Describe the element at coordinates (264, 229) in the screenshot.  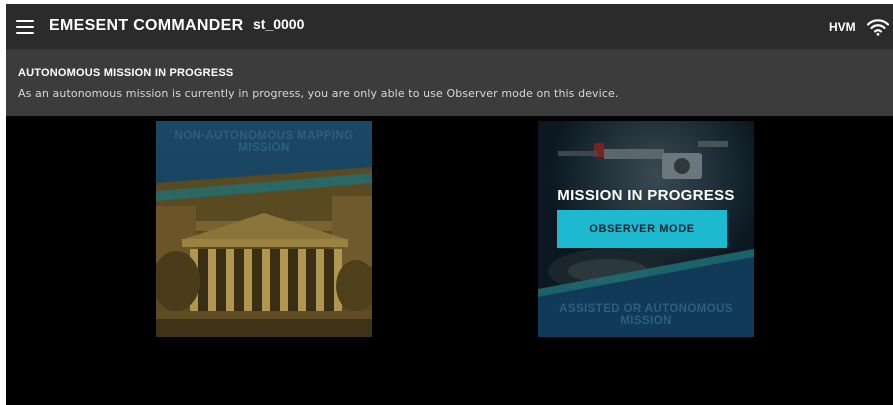
I see `non-autonomous-mission-card: NON-AUTONOMOUS MAPPING MISSION` at that location.